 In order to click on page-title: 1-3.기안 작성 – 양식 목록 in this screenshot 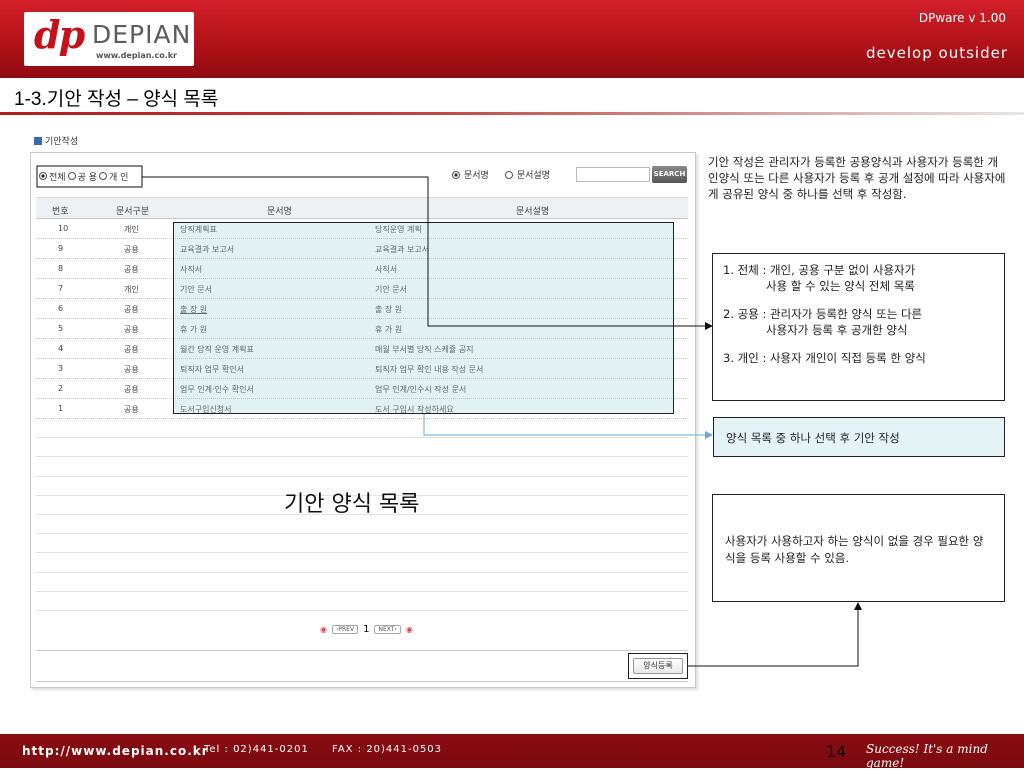, I will do `click(116, 99)`.